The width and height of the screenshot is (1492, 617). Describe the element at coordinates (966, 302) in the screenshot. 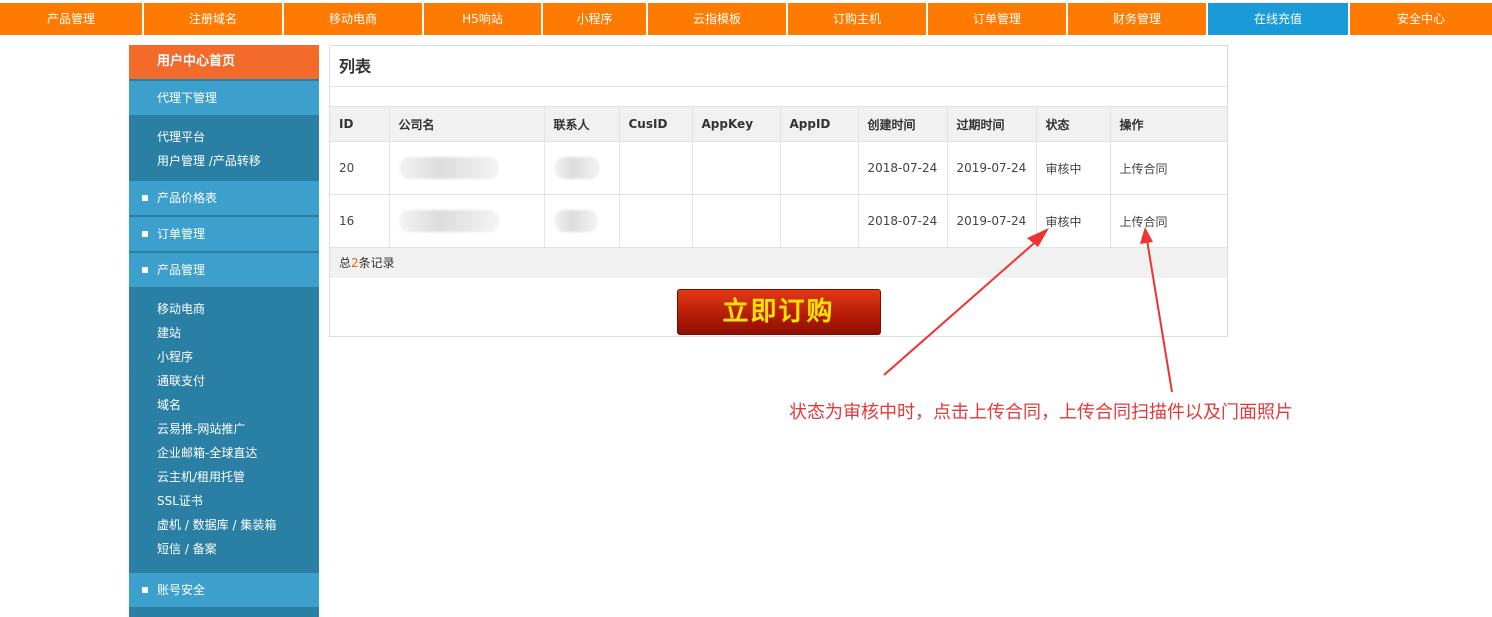

I see `arrow-to-status` at that location.